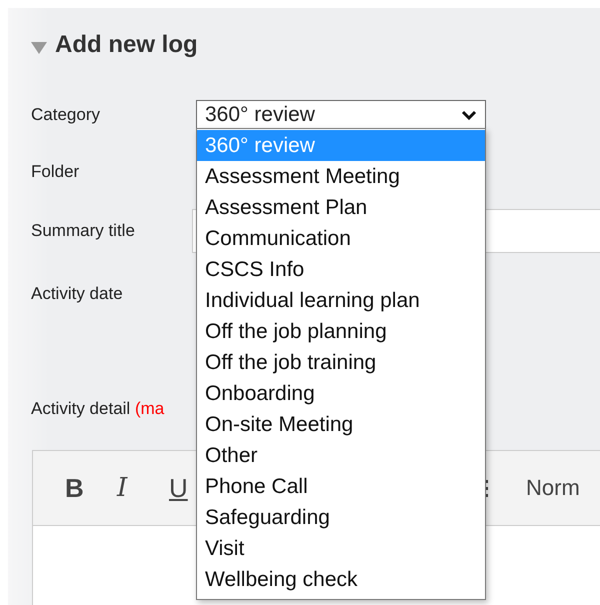  I want to click on section-title: Add new log, so click(126, 45).